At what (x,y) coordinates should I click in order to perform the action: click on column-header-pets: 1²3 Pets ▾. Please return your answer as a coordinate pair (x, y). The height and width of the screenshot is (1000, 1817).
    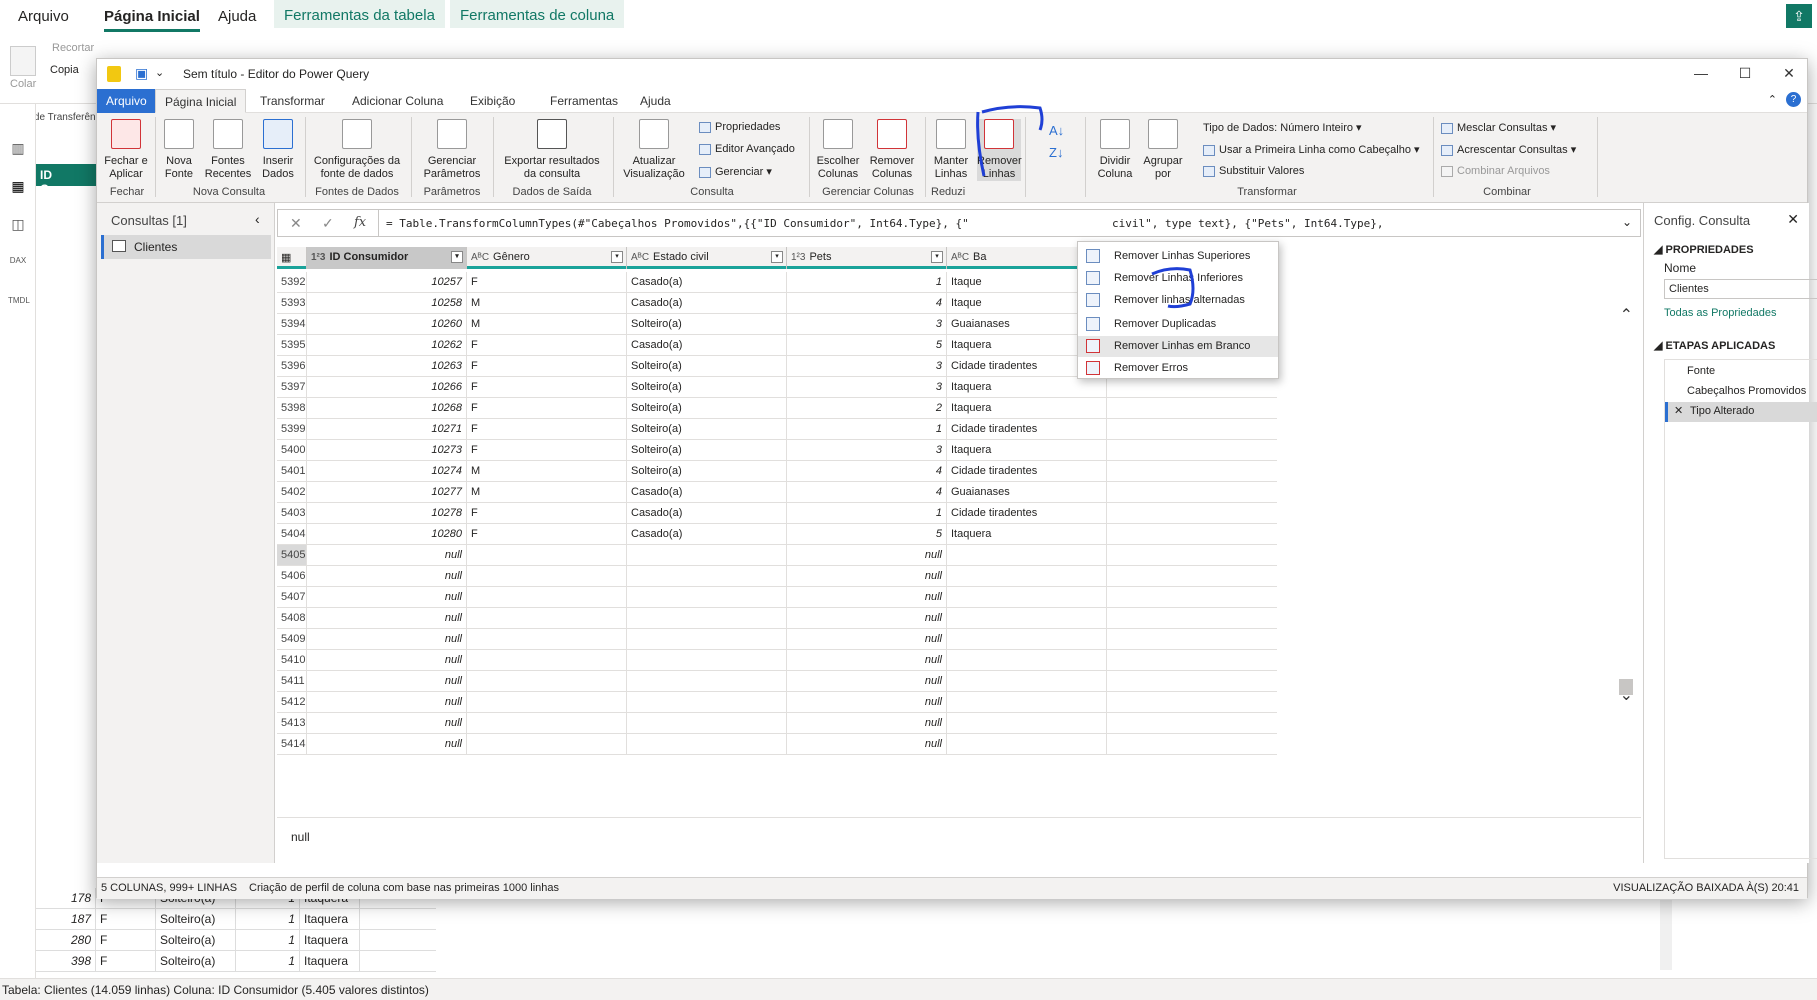
    Looking at the image, I should click on (867, 258).